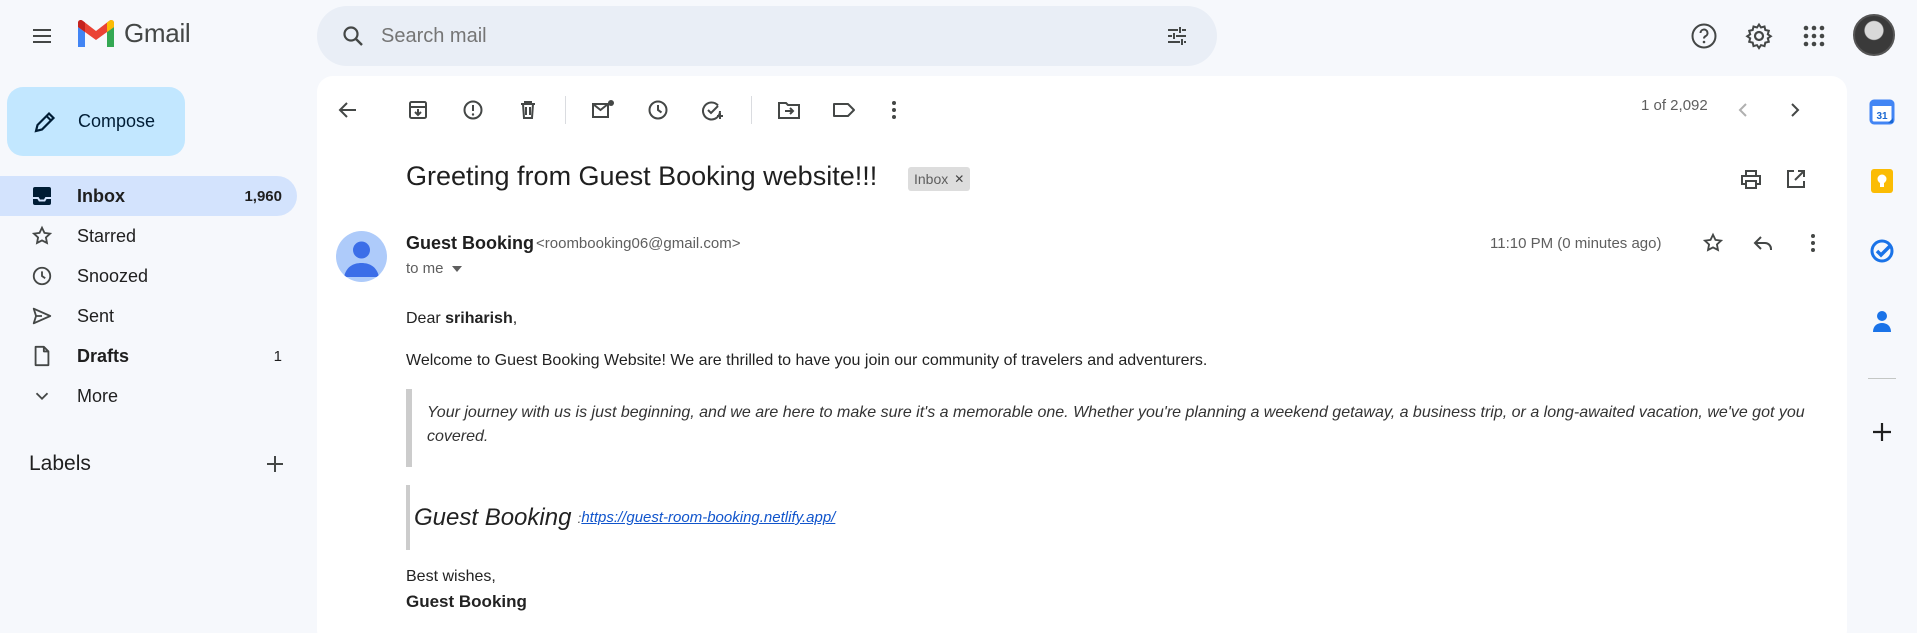 Image resolution: width=1917 pixels, height=633 pixels. I want to click on labels-heading: Labels, so click(60, 463).